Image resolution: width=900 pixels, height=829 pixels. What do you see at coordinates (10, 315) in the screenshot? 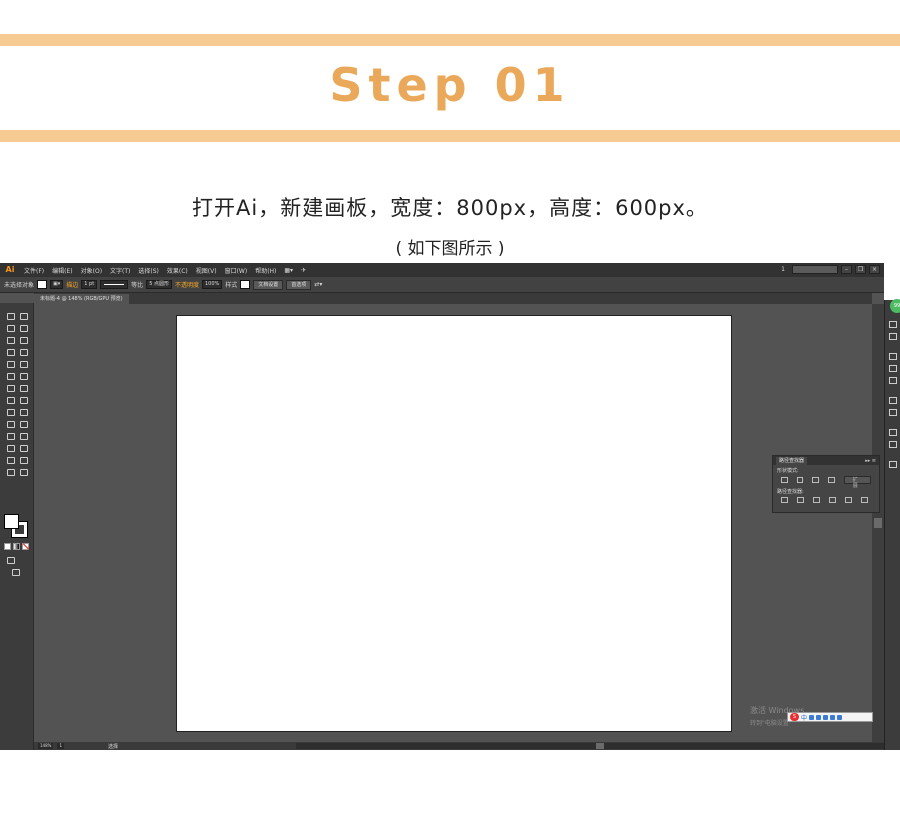
I see `selection-tool-icon` at bounding box center [10, 315].